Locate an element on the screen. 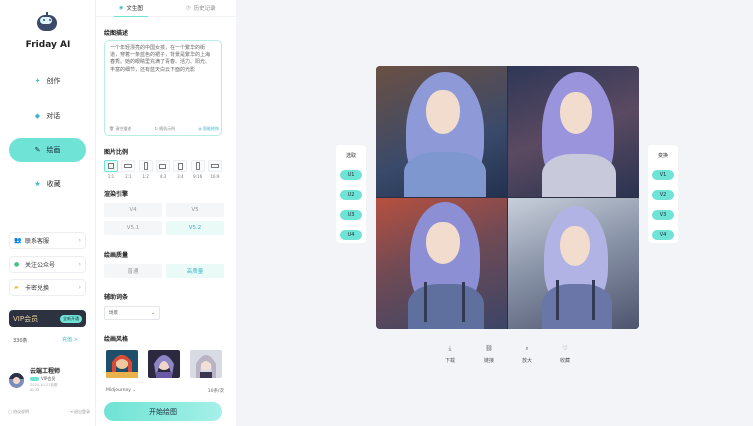 This screenshot has height=426, width=753. u4-button: U4 is located at coordinates (351, 235).